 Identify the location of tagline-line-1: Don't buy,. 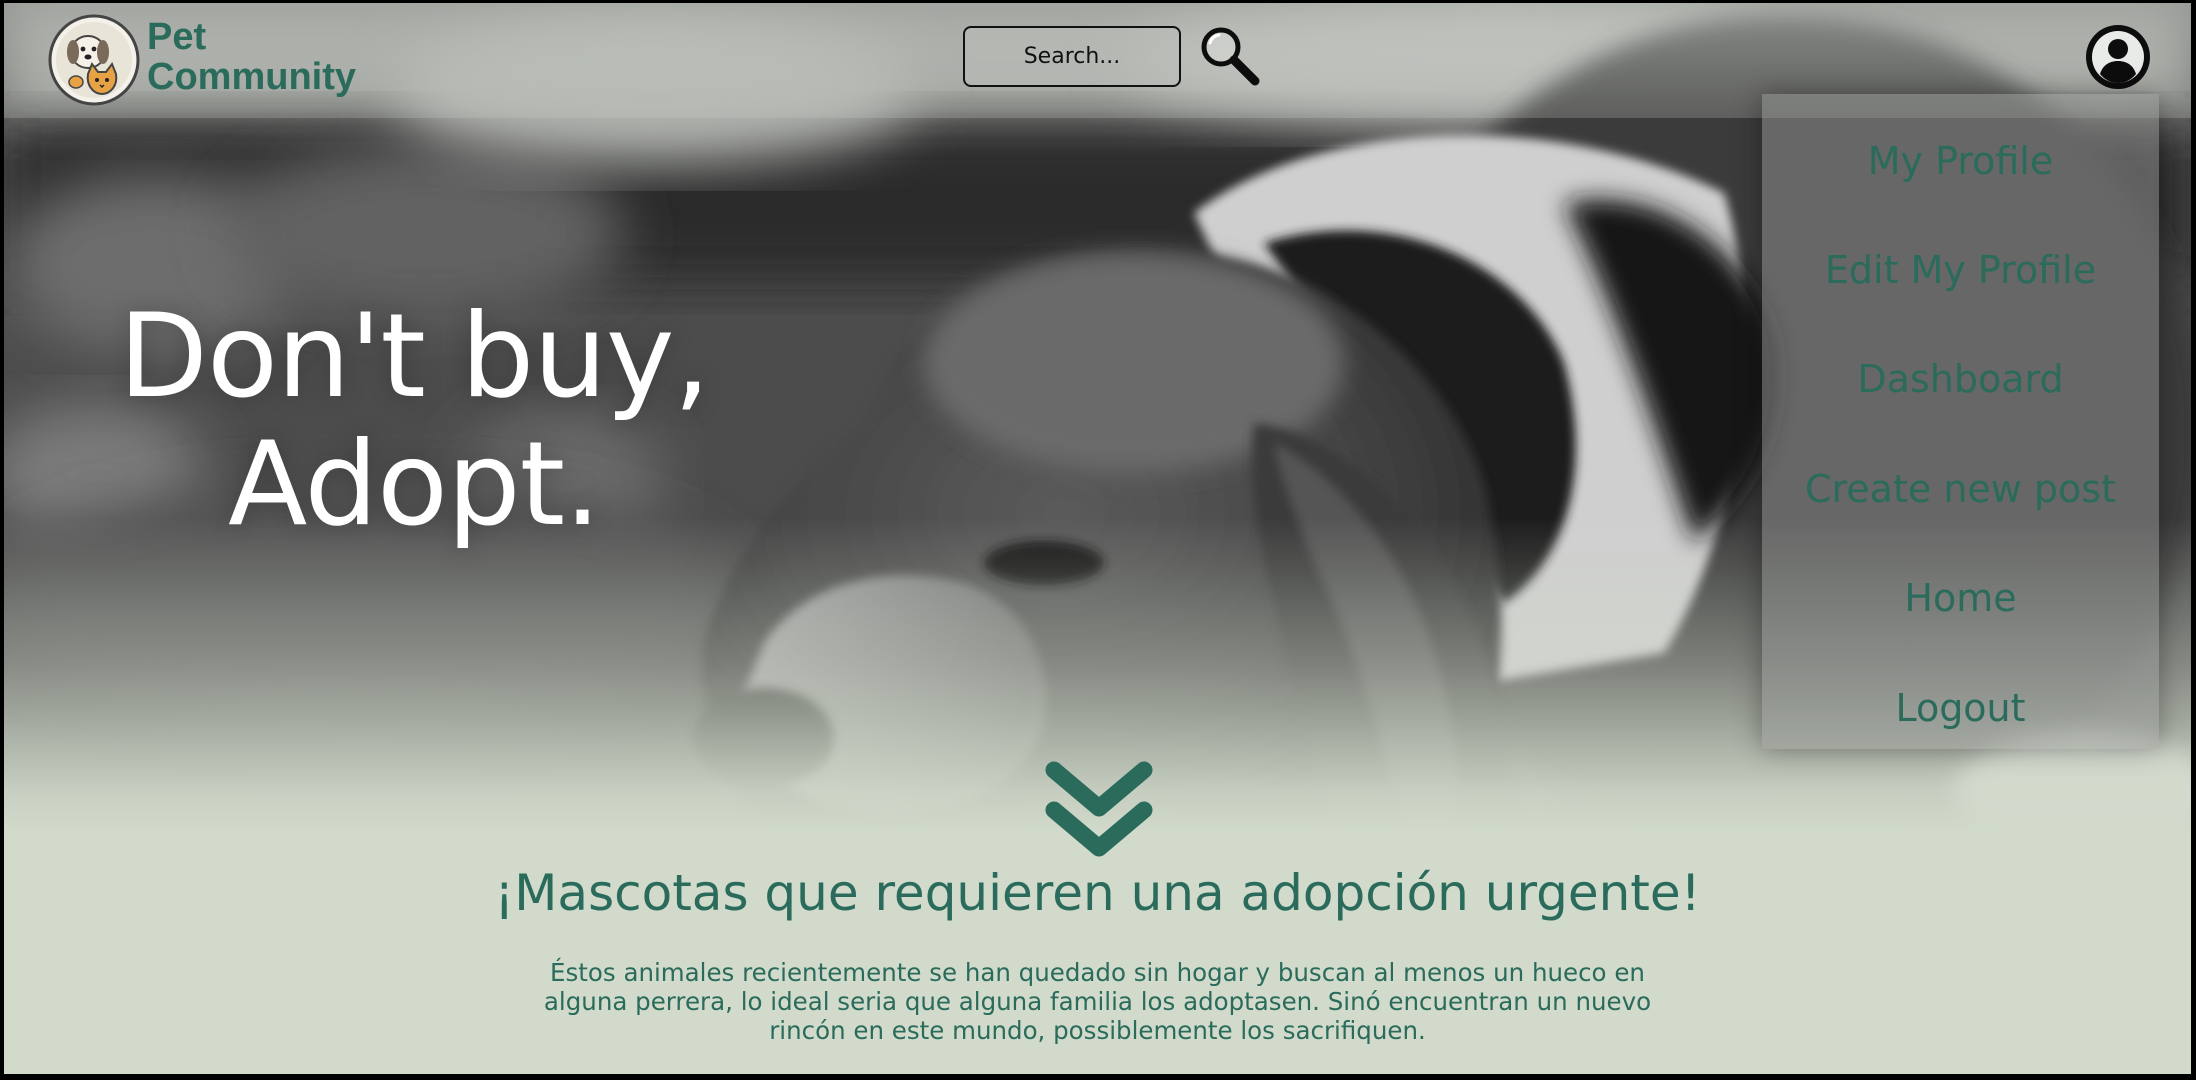
(414, 356).